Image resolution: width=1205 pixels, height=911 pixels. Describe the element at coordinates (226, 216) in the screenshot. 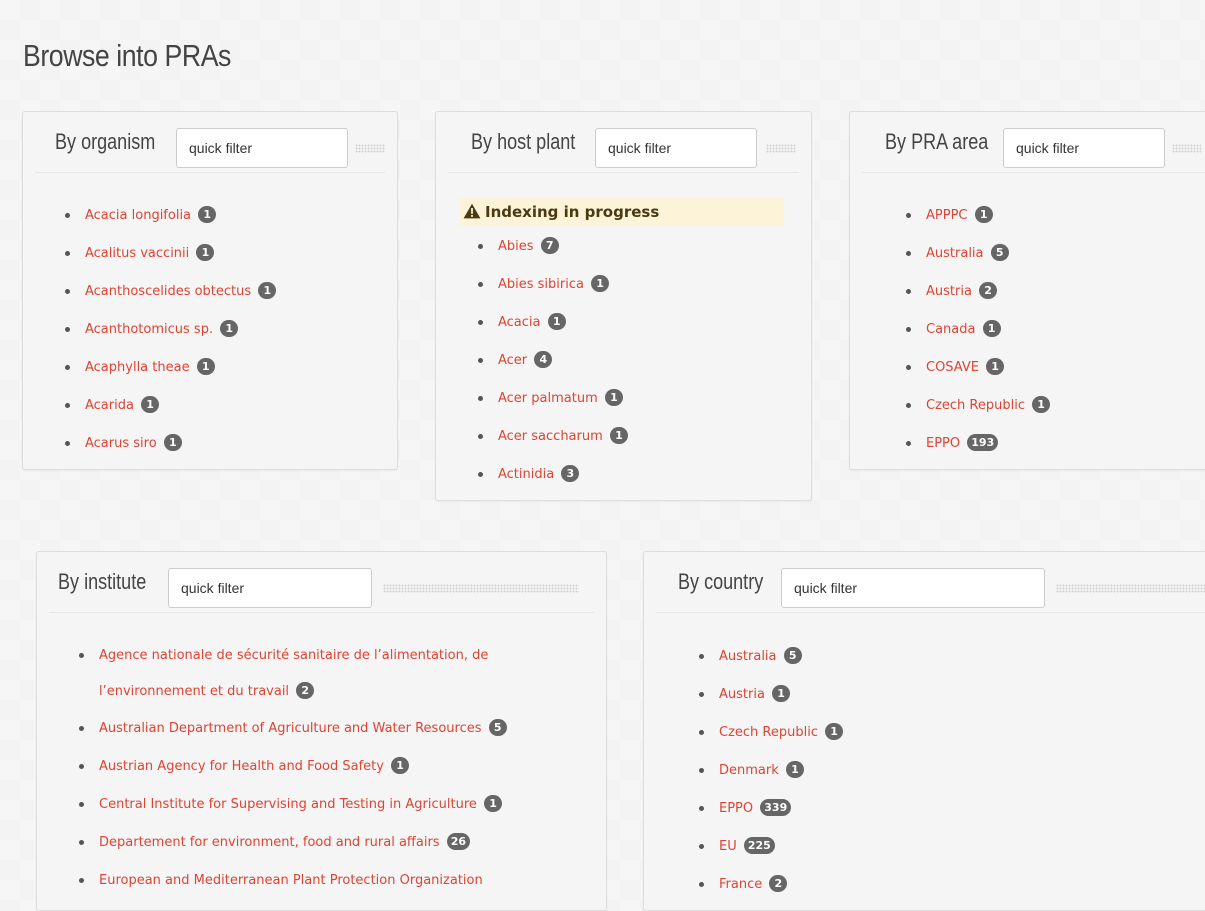

I see `organism-list-item: Acacia longifolia 1` at that location.